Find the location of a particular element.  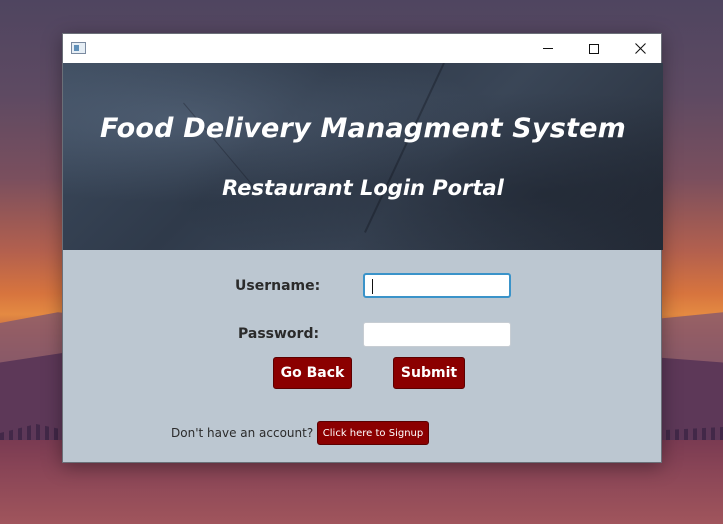

close-button is located at coordinates (640, 48).